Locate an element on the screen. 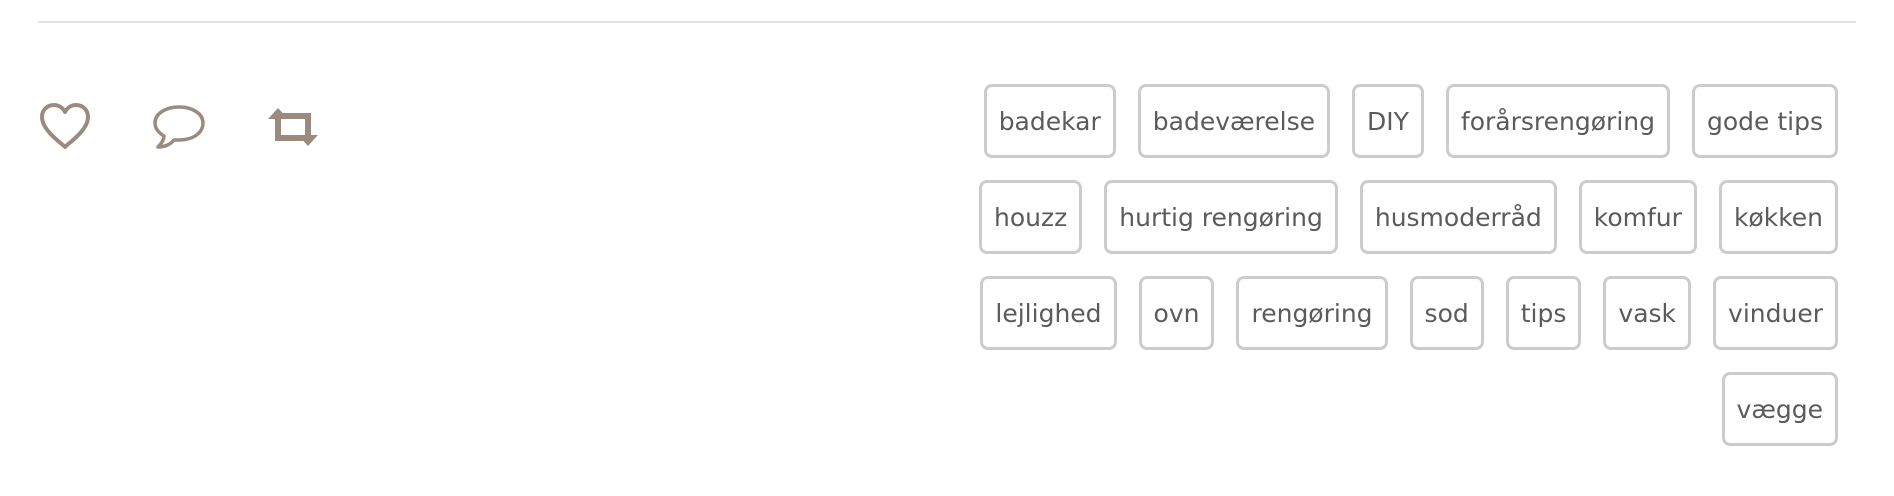  tag-link: badekar is located at coordinates (1049, 121).